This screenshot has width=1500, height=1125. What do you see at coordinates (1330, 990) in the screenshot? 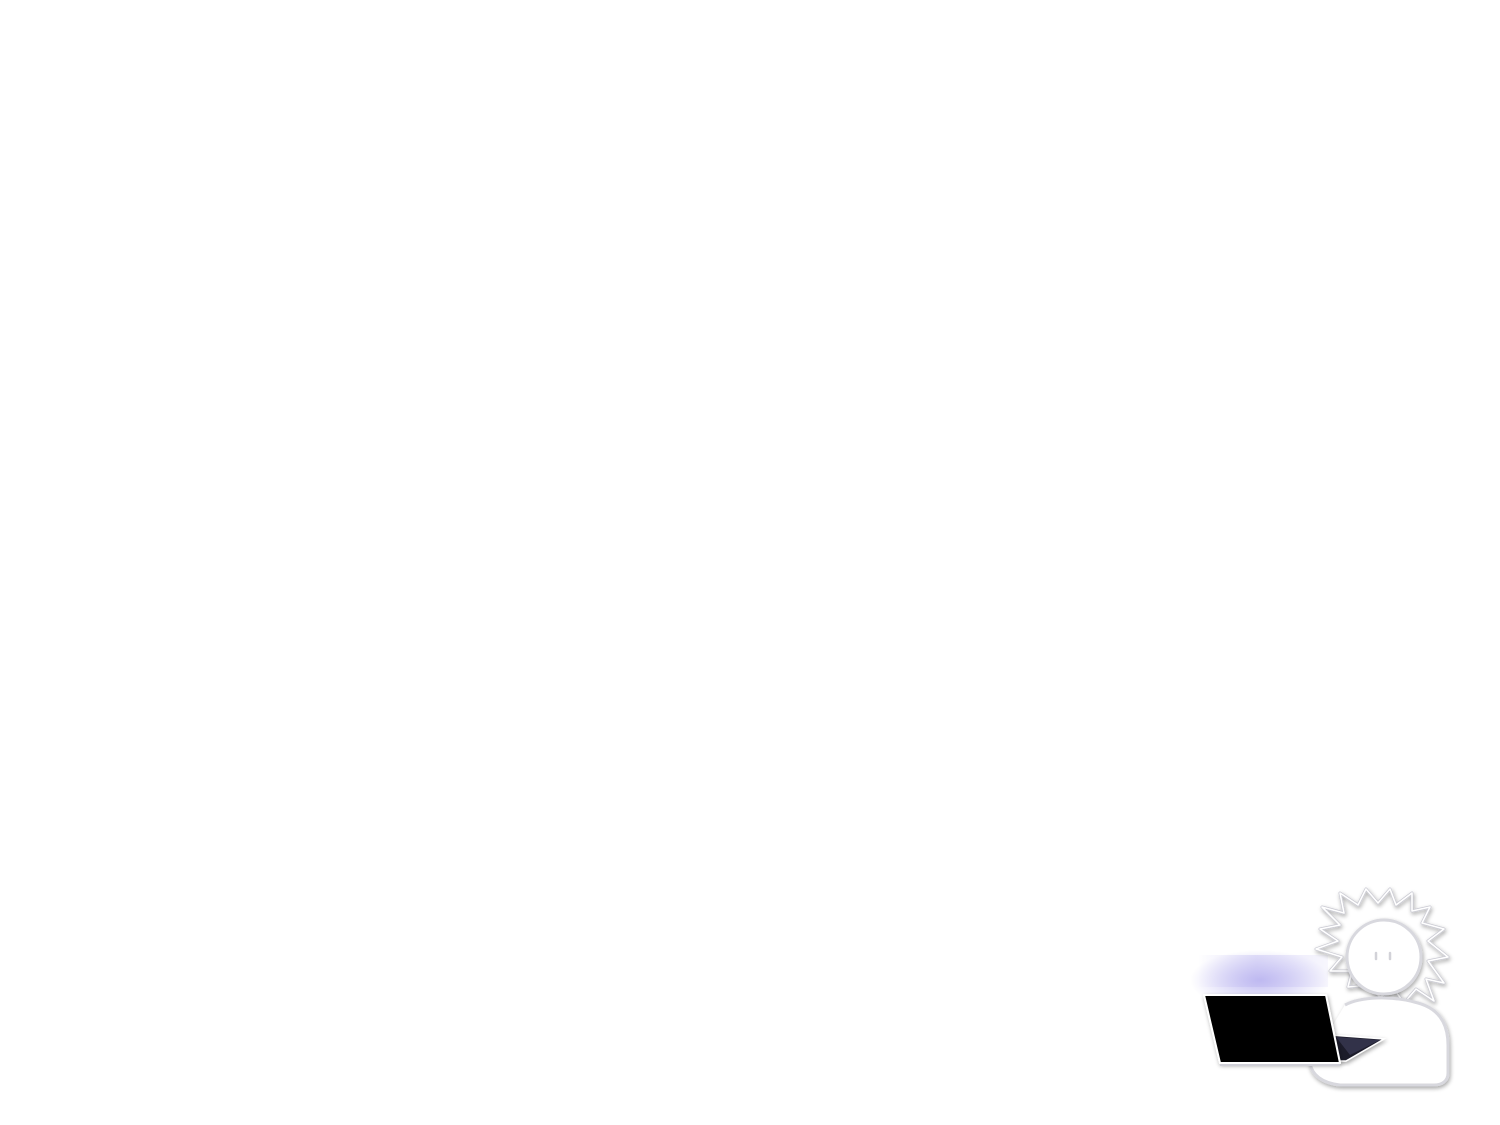
I see `person-with-laptop-icon` at bounding box center [1330, 990].